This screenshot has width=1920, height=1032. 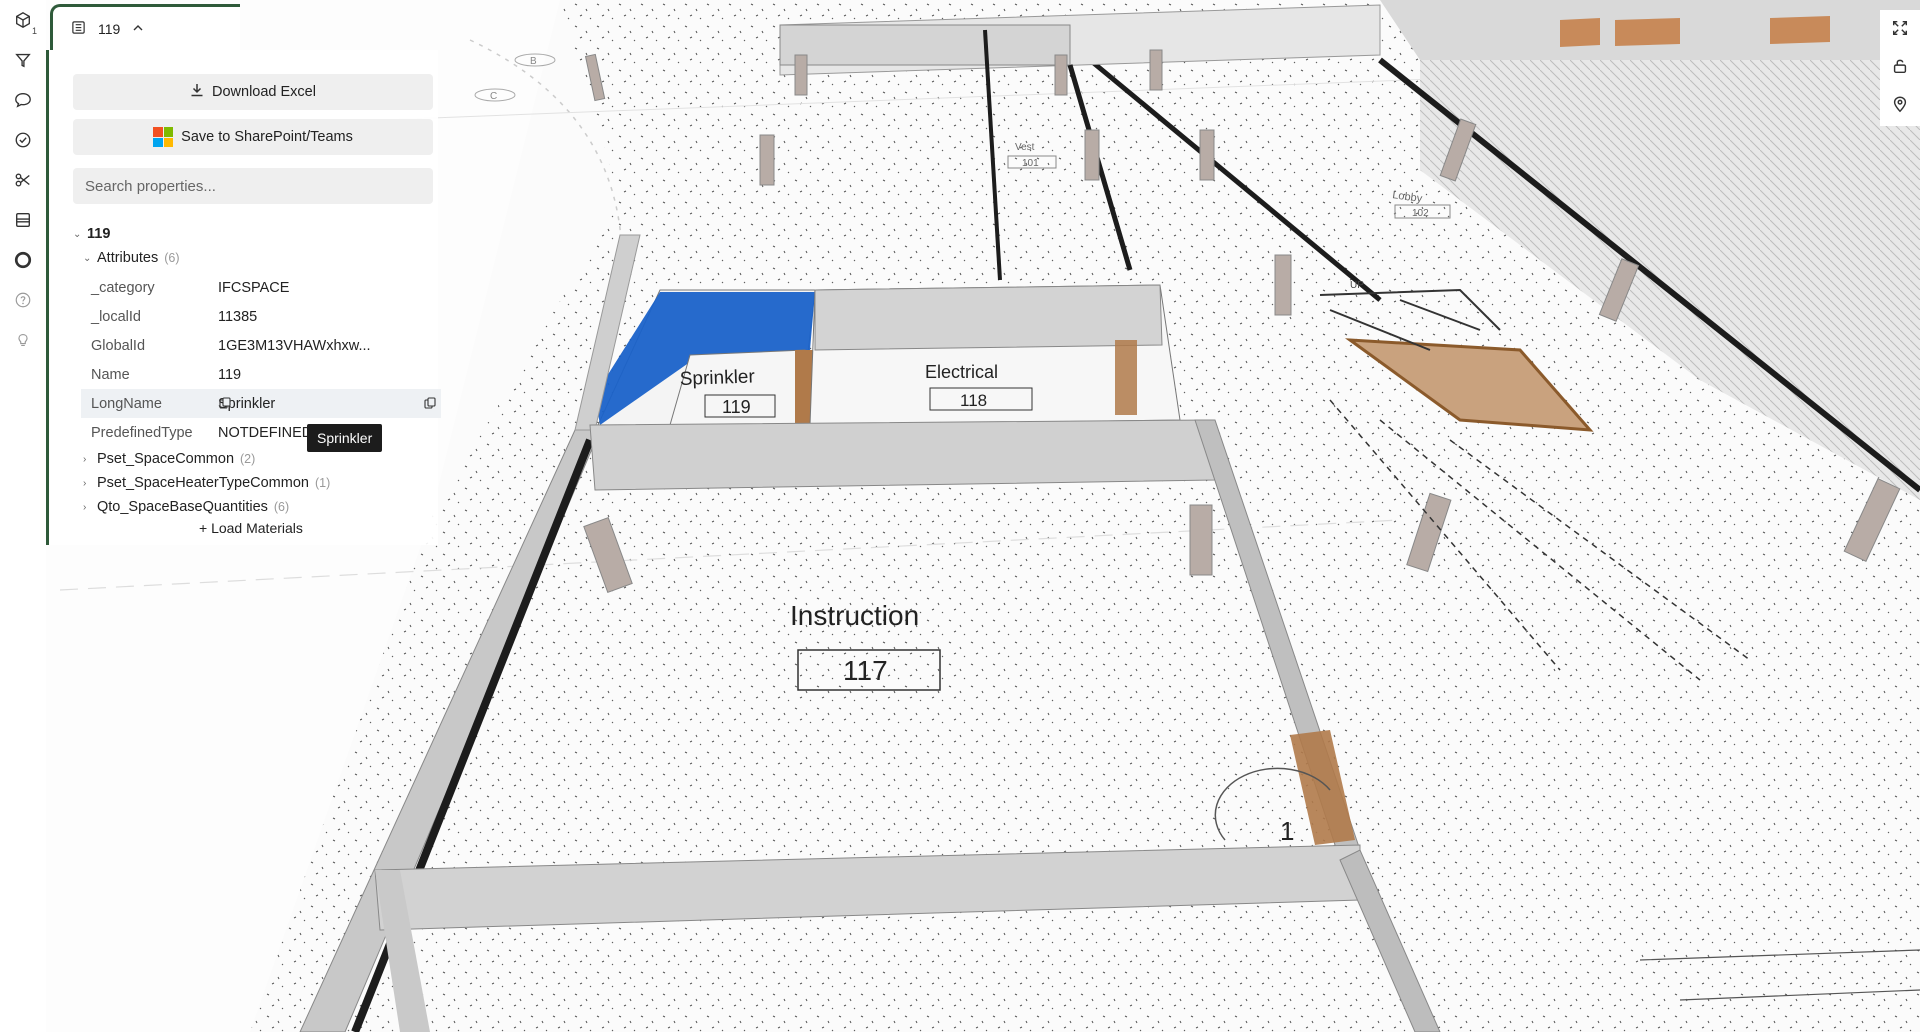 I want to click on pset-count: (2), so click(x=248, y=459).